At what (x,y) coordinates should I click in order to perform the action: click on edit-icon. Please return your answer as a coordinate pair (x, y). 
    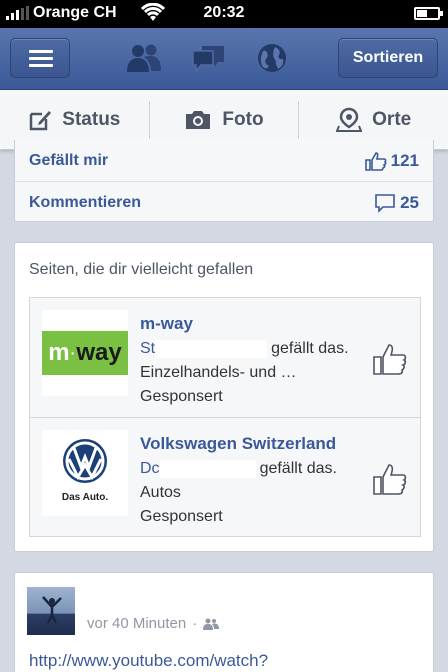
    Looking at the image, I should click on (41, 120).